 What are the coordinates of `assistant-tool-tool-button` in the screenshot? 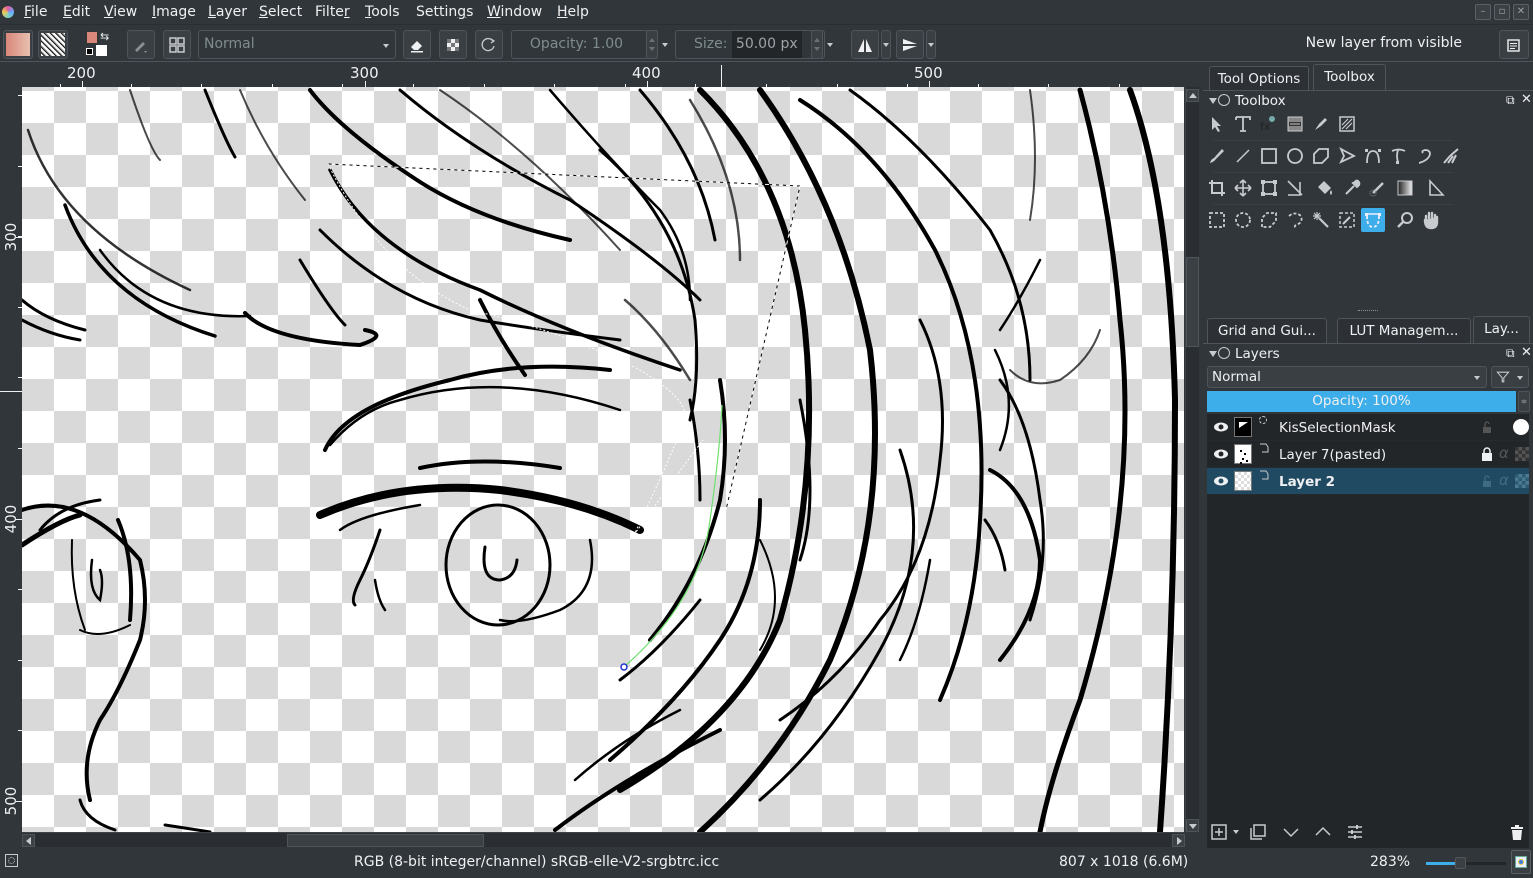 It's located at (1436, 188).